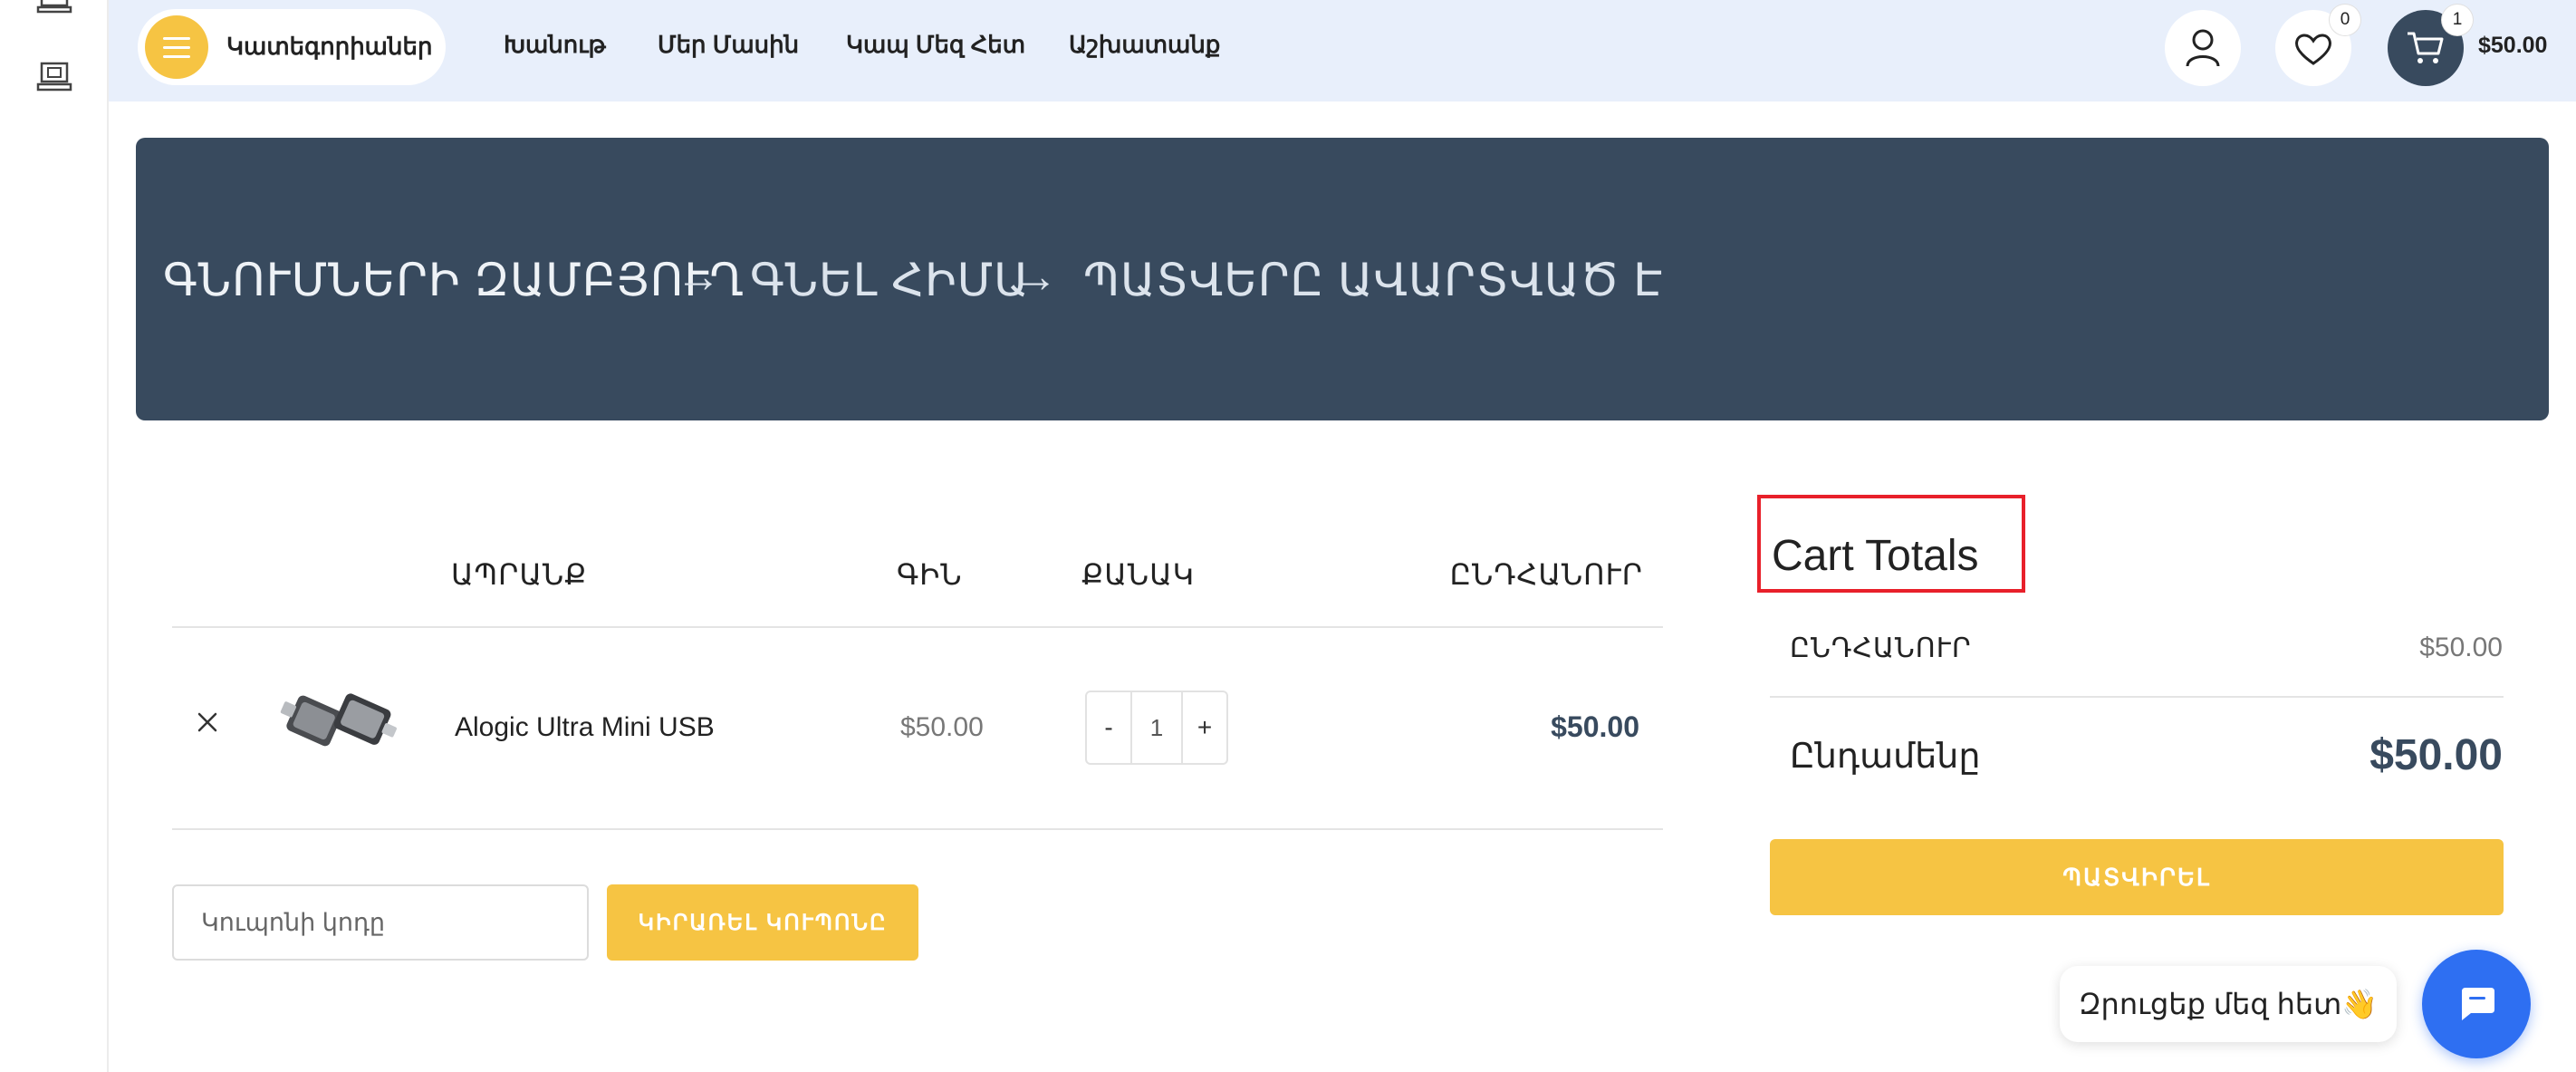 Image resolution: width=2576 pixels, height=1072 pixels. I want to click on left-rail, so click(54, 536).